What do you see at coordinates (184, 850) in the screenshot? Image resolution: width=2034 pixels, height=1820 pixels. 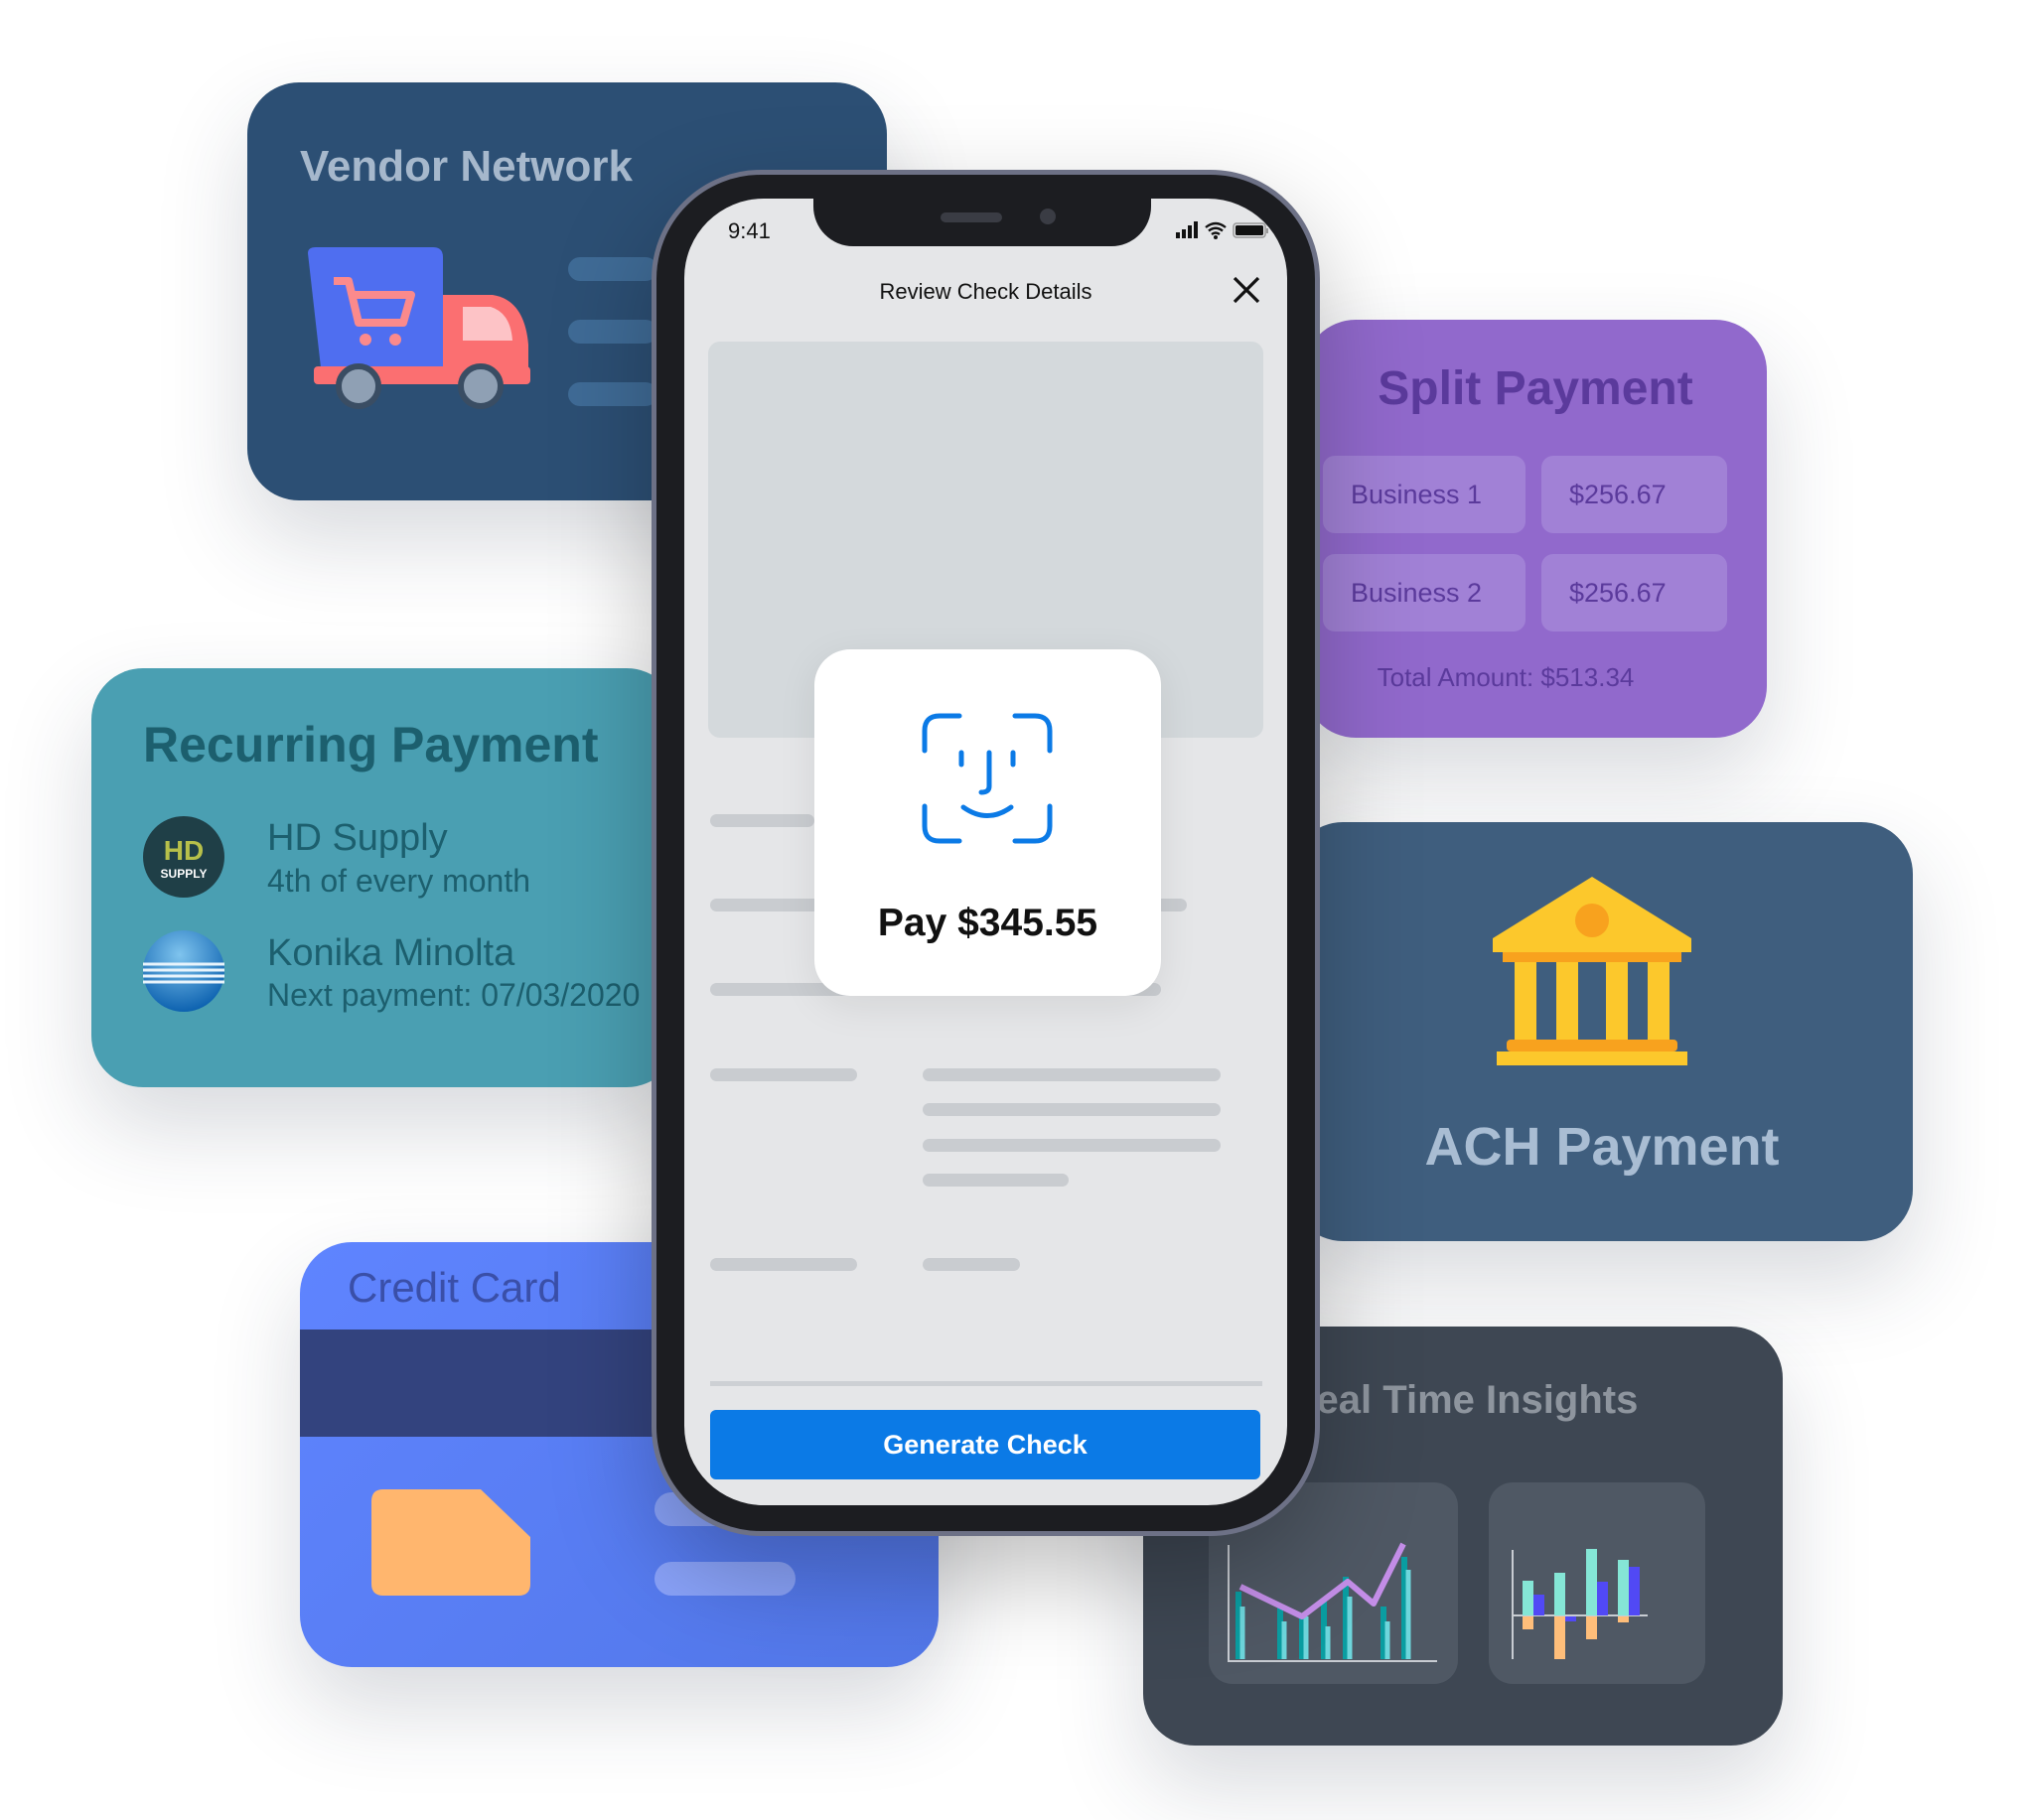 I see `svg-text: HD` at bounding box center [184, 850].